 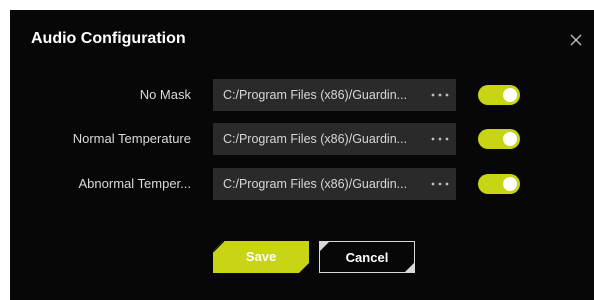 I want to click on close-button, so click(x=576, y=40).